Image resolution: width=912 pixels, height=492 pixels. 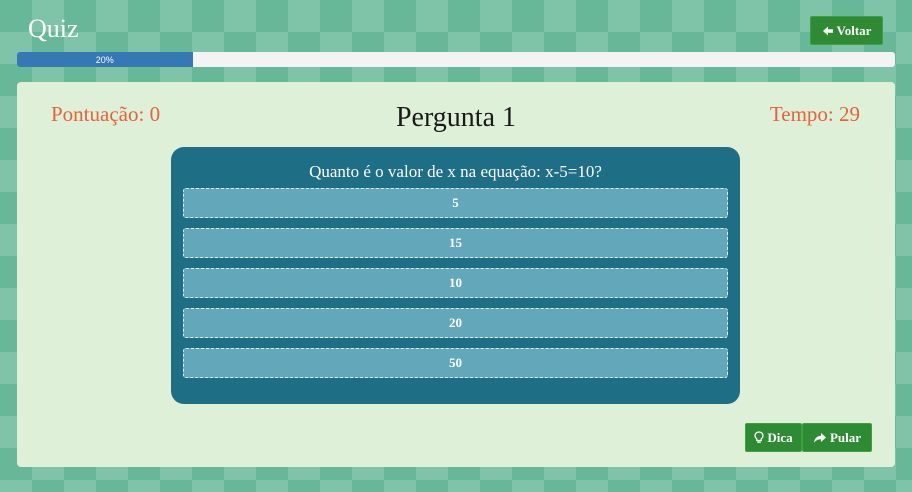 I want to click on app-title: Quiz, so click(x=53, y=28).